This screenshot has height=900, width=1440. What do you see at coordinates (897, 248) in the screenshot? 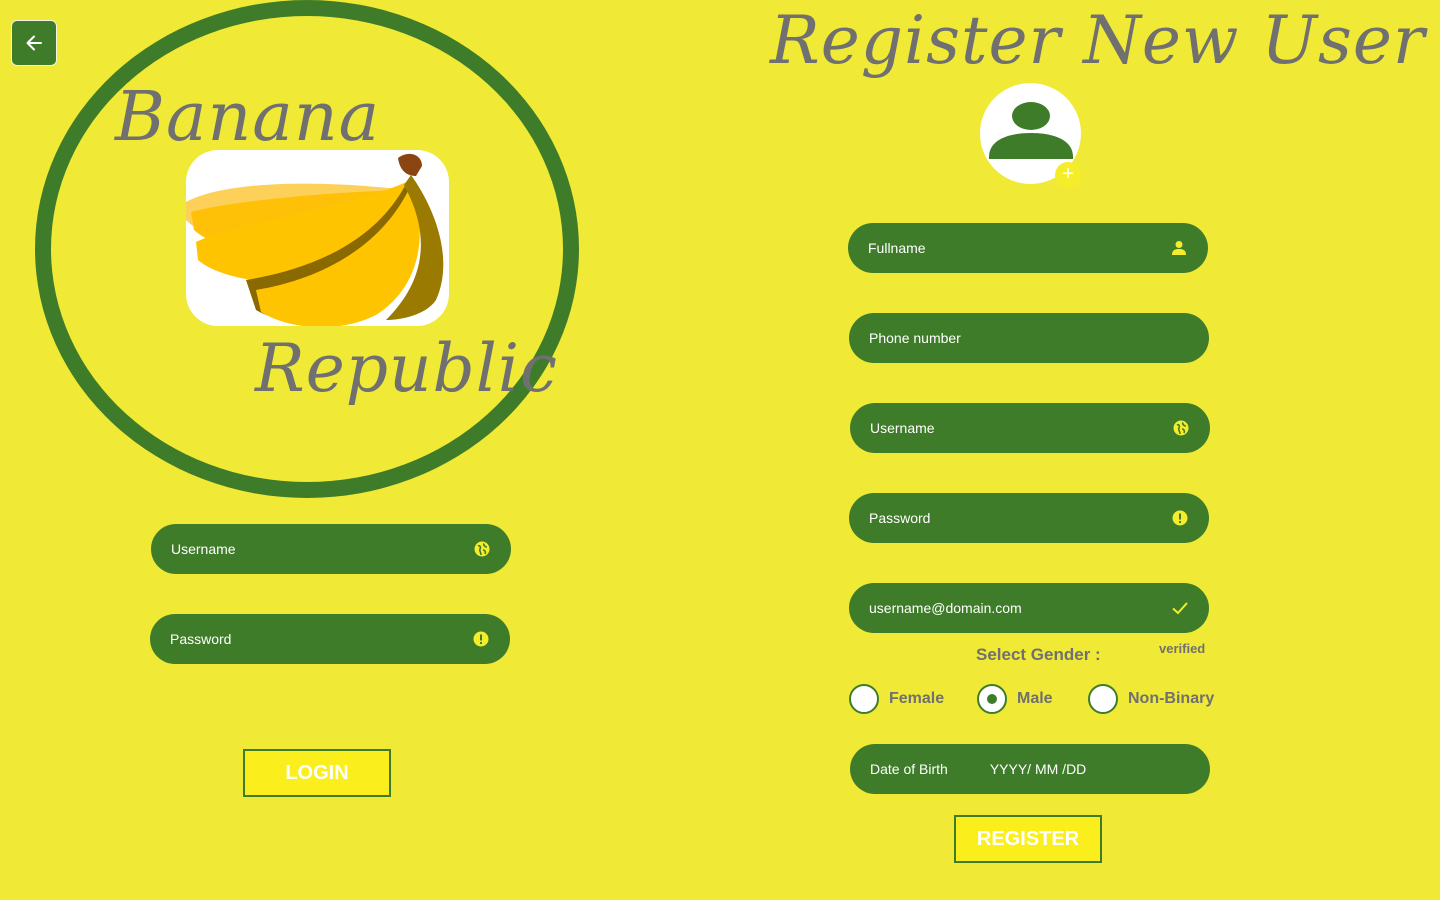
I see `fullname-placeholder: Fullname` at bounding box center [897, 248].